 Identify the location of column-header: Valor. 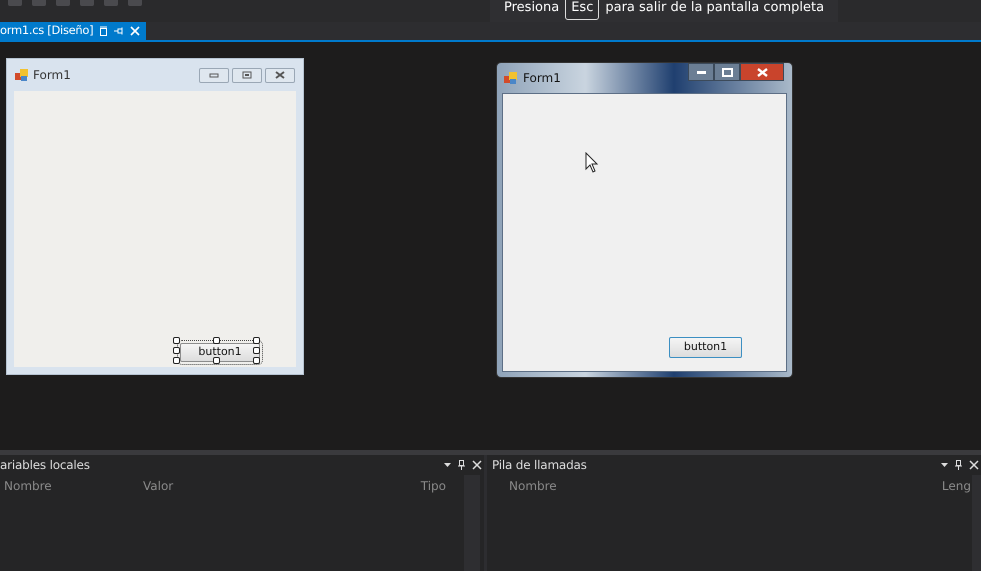
(158, 486).